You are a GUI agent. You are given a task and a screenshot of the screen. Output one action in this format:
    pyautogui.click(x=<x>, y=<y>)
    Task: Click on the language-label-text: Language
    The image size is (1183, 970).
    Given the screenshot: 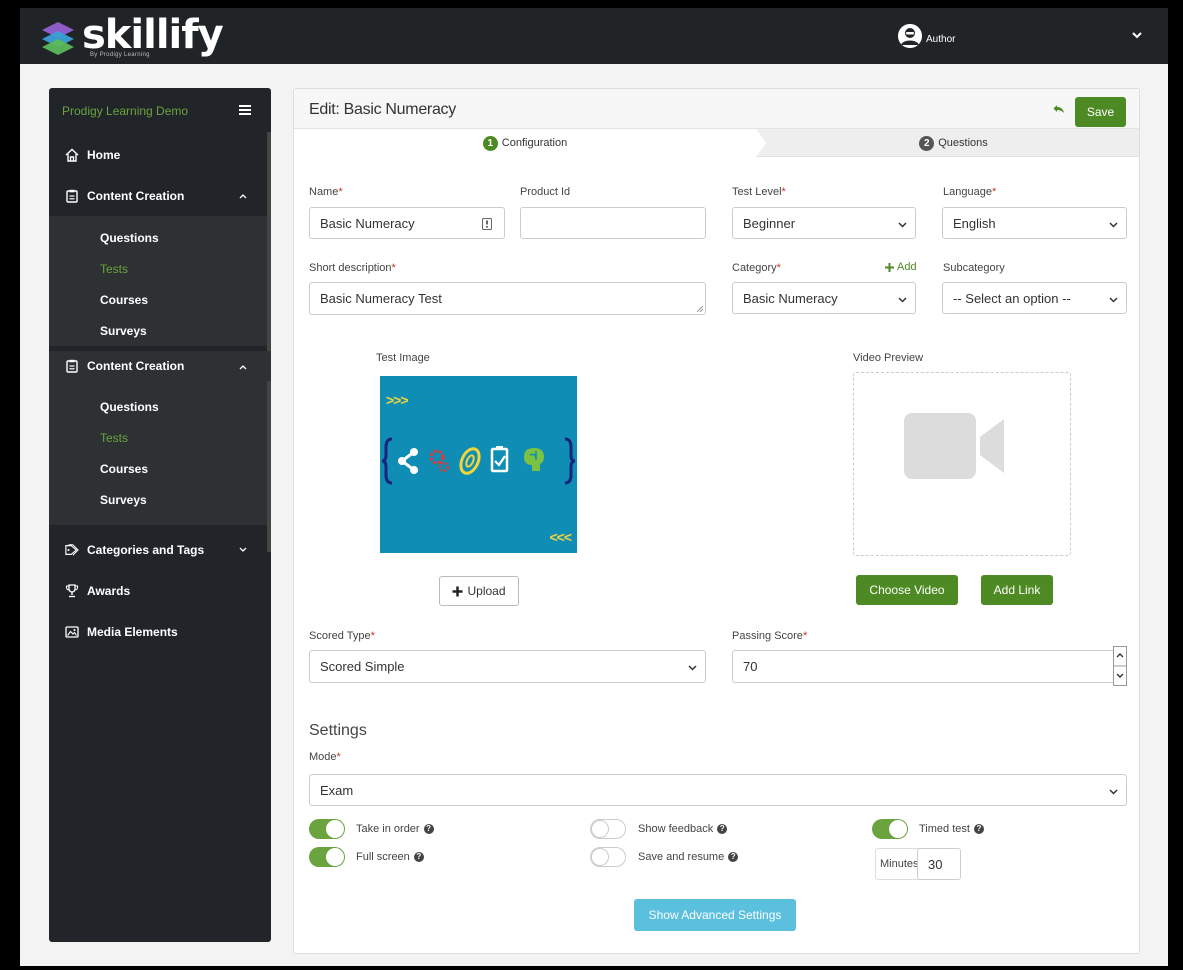 What is the action you would take?
    pyautogui.click(x=967, y=192)
    